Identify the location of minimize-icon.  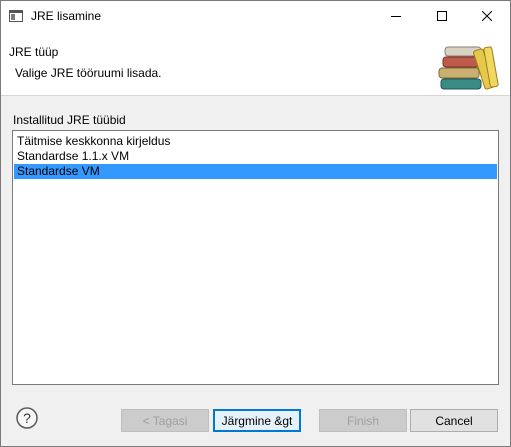
(396, 16).